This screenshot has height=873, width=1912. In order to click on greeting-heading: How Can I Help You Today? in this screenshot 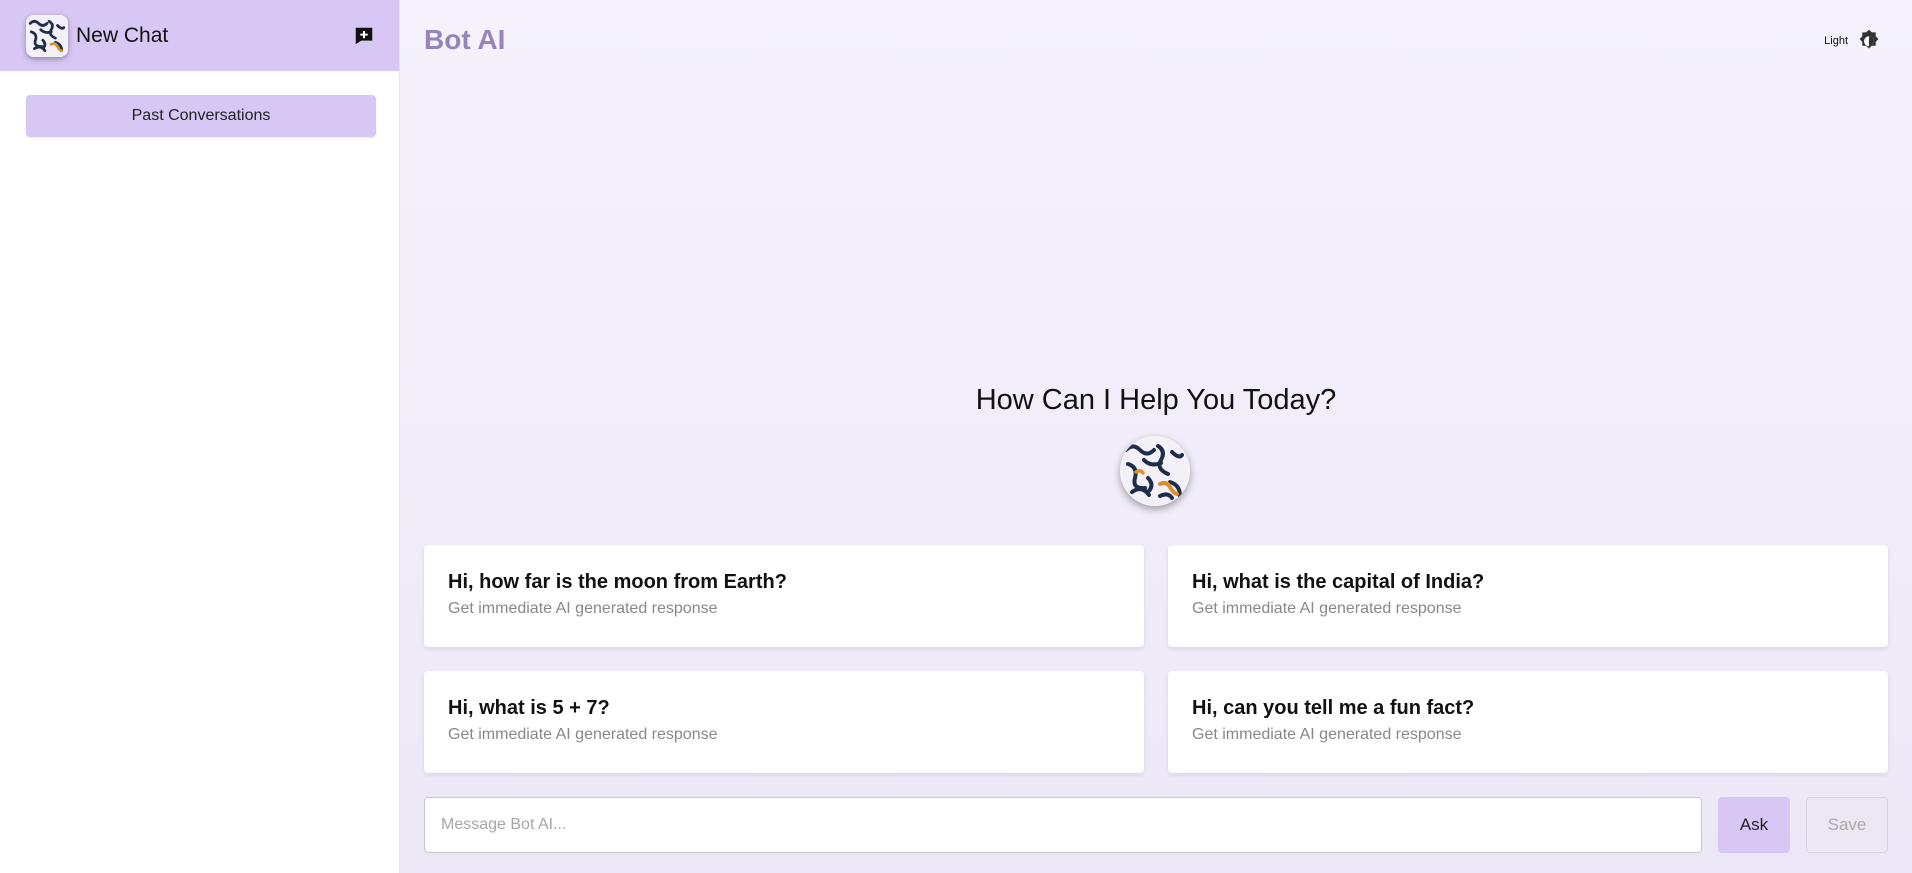, I will do `click(1156, 400)`.